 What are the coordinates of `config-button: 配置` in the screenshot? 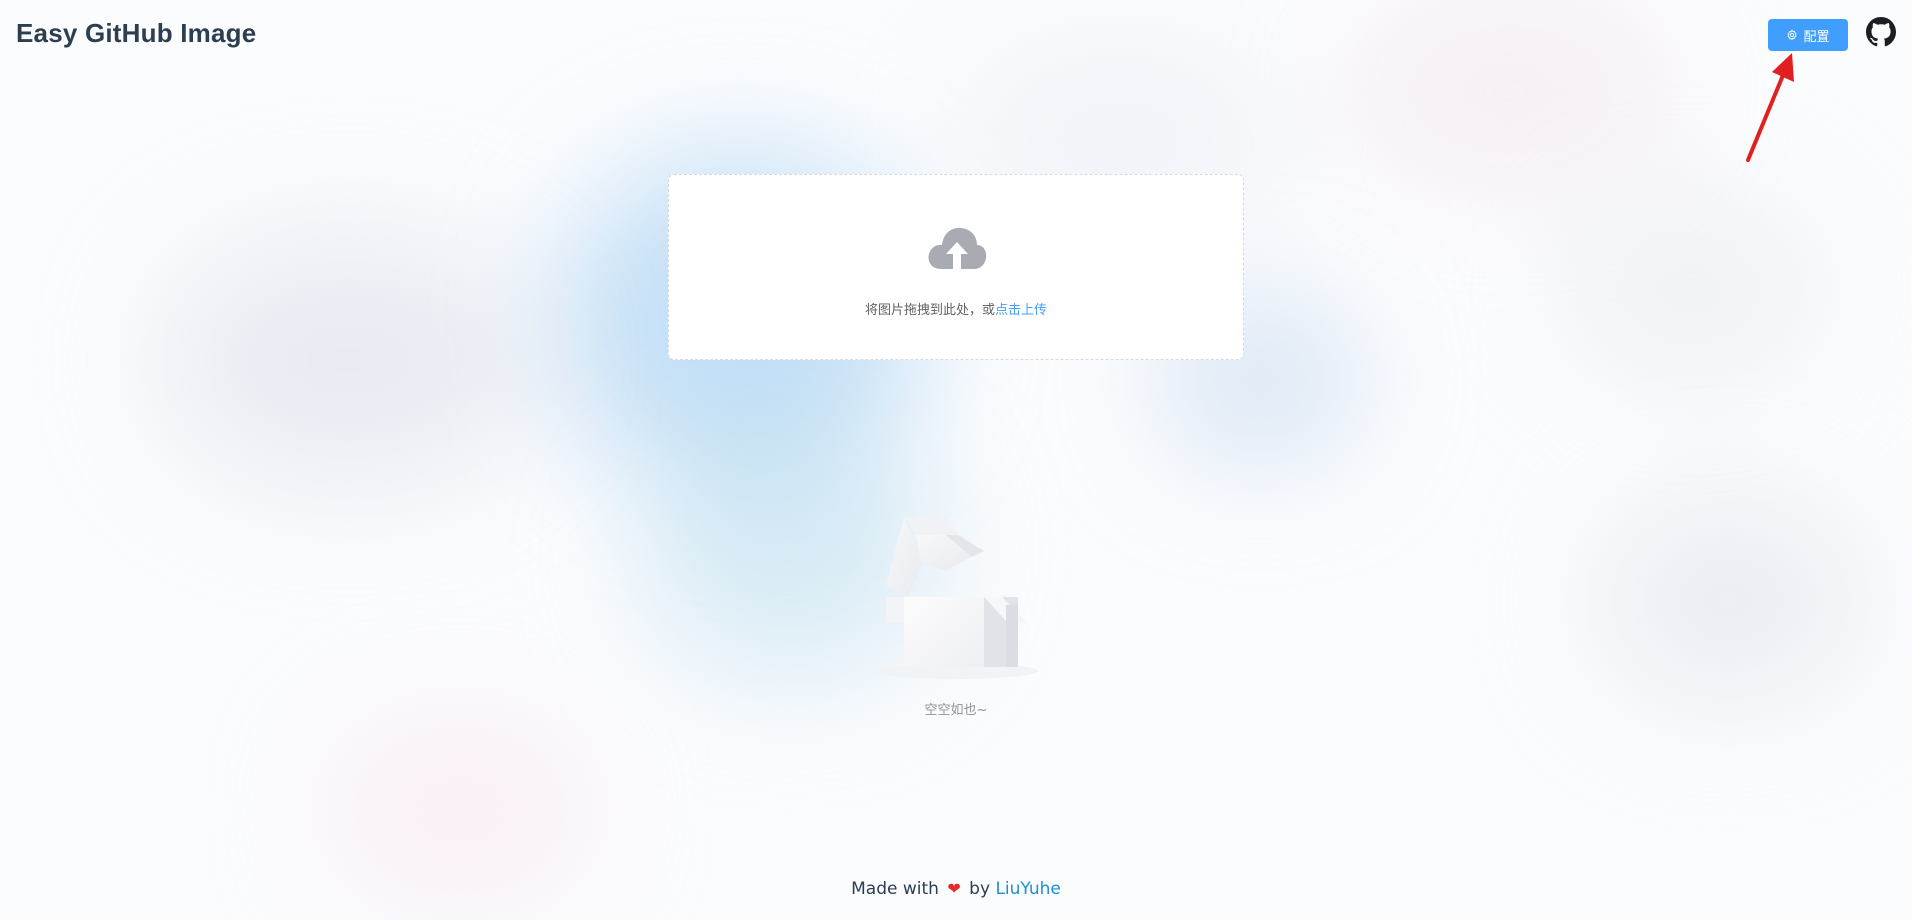 It's located at (1808, 35).